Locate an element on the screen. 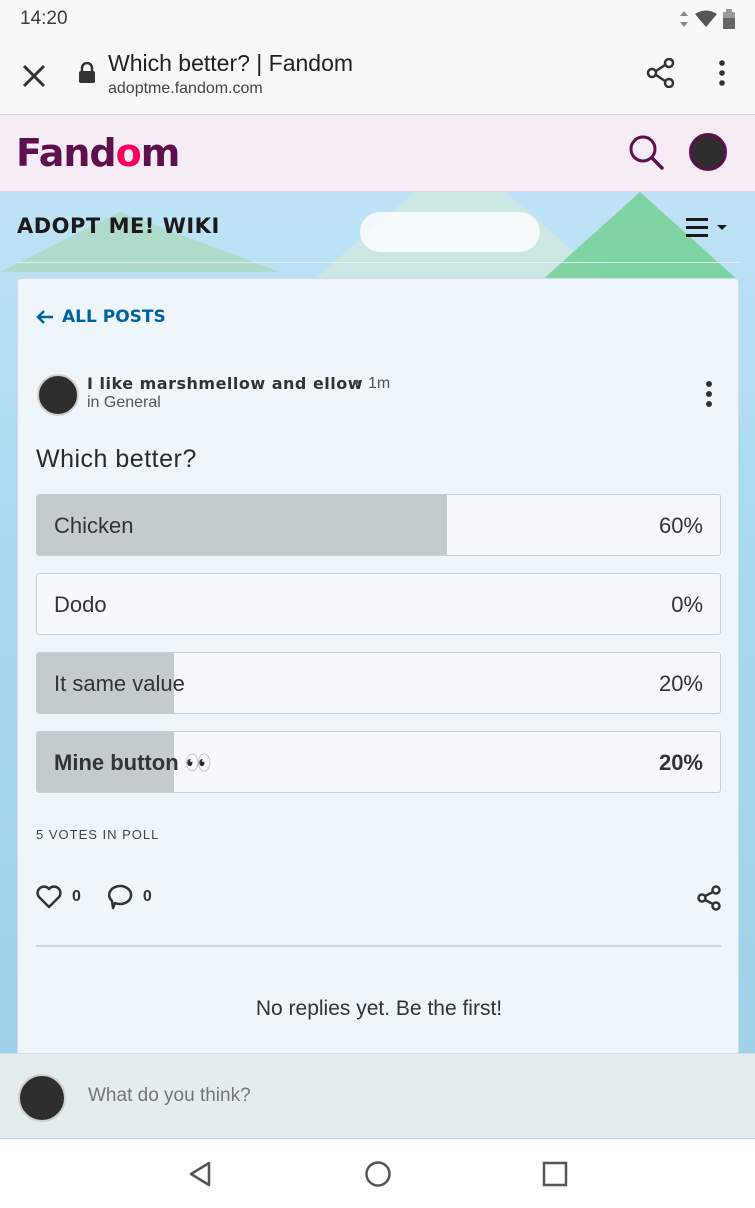 Image resolution: width=755 pixels, height=1208 pixels. logo-text-heart: o is located at coordinates (128, 153).